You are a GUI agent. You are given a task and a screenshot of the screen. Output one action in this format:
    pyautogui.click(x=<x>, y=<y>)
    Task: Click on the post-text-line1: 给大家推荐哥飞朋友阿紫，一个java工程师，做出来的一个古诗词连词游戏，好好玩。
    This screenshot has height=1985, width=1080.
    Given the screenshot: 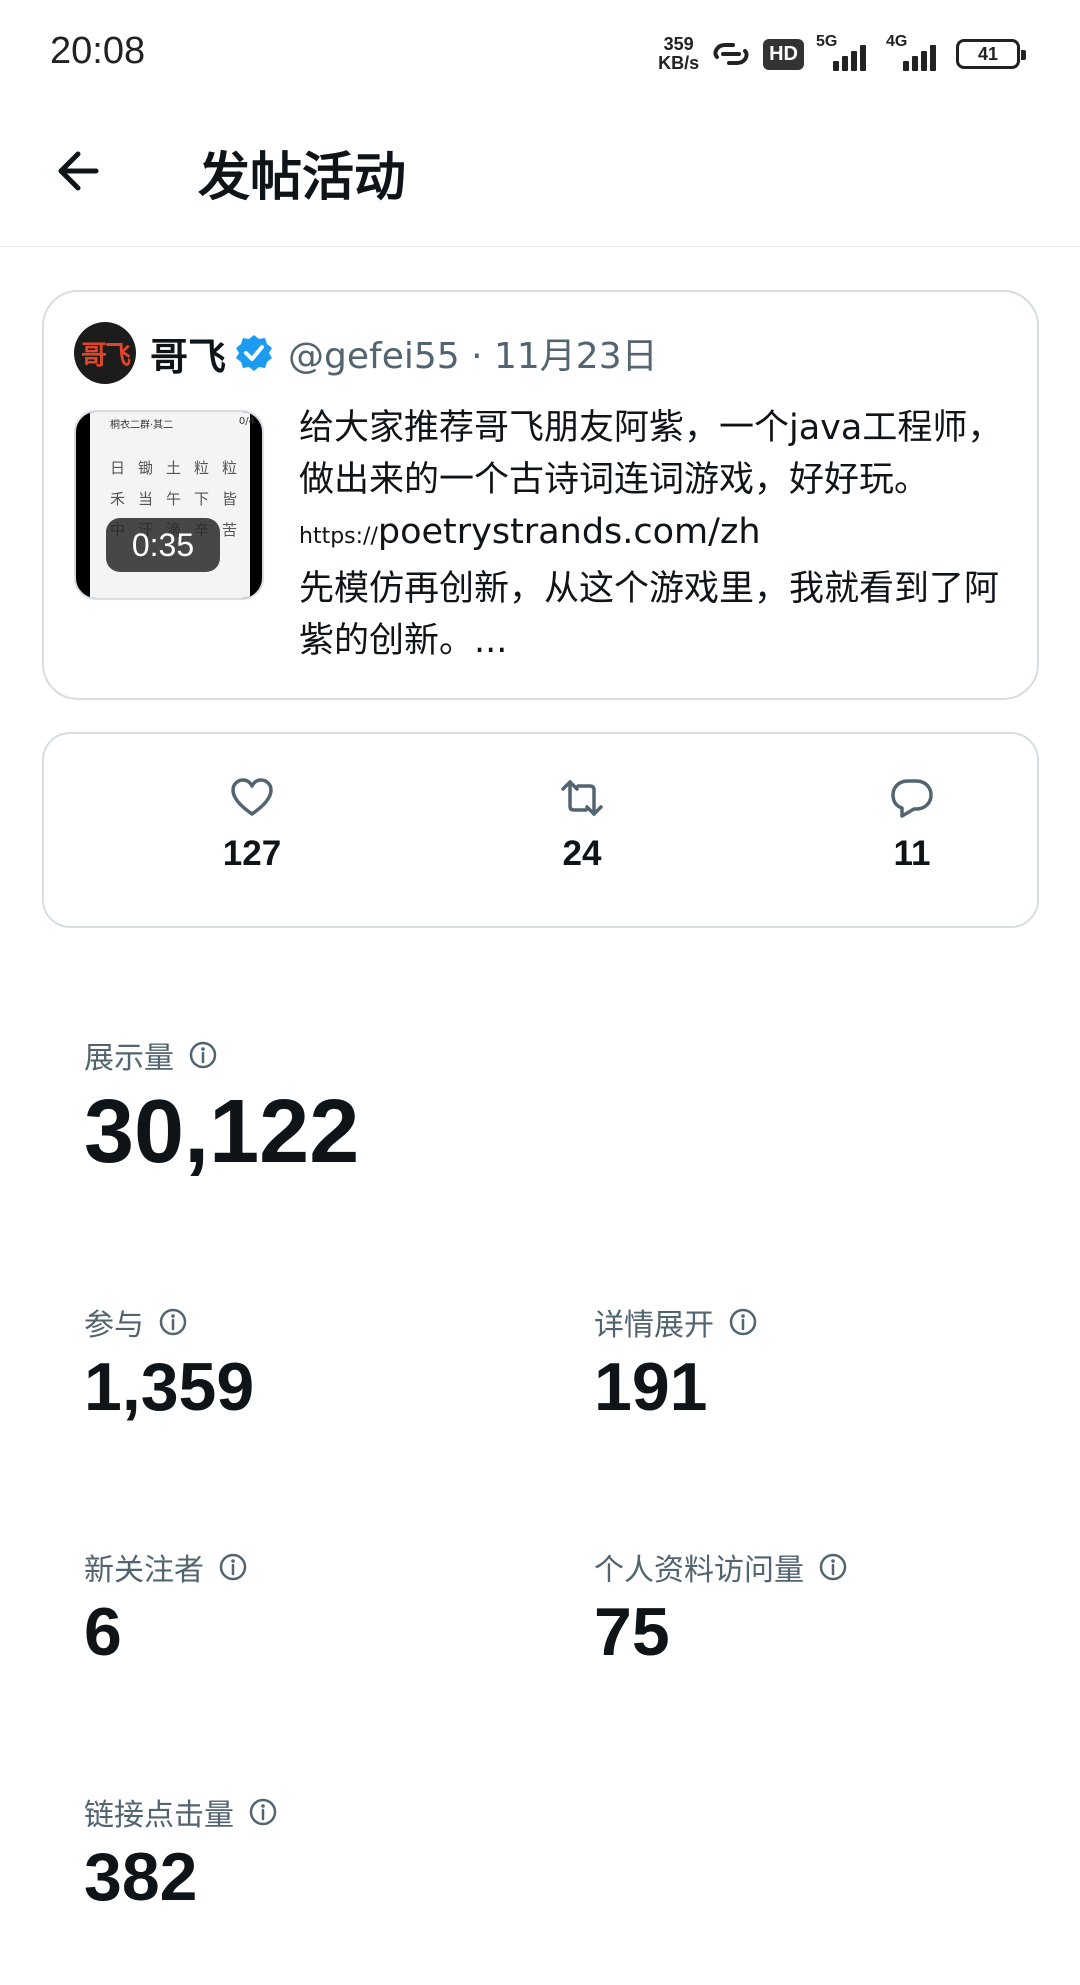 What is the action you would take?
    pyautogui.click(x=651, y=454)
    